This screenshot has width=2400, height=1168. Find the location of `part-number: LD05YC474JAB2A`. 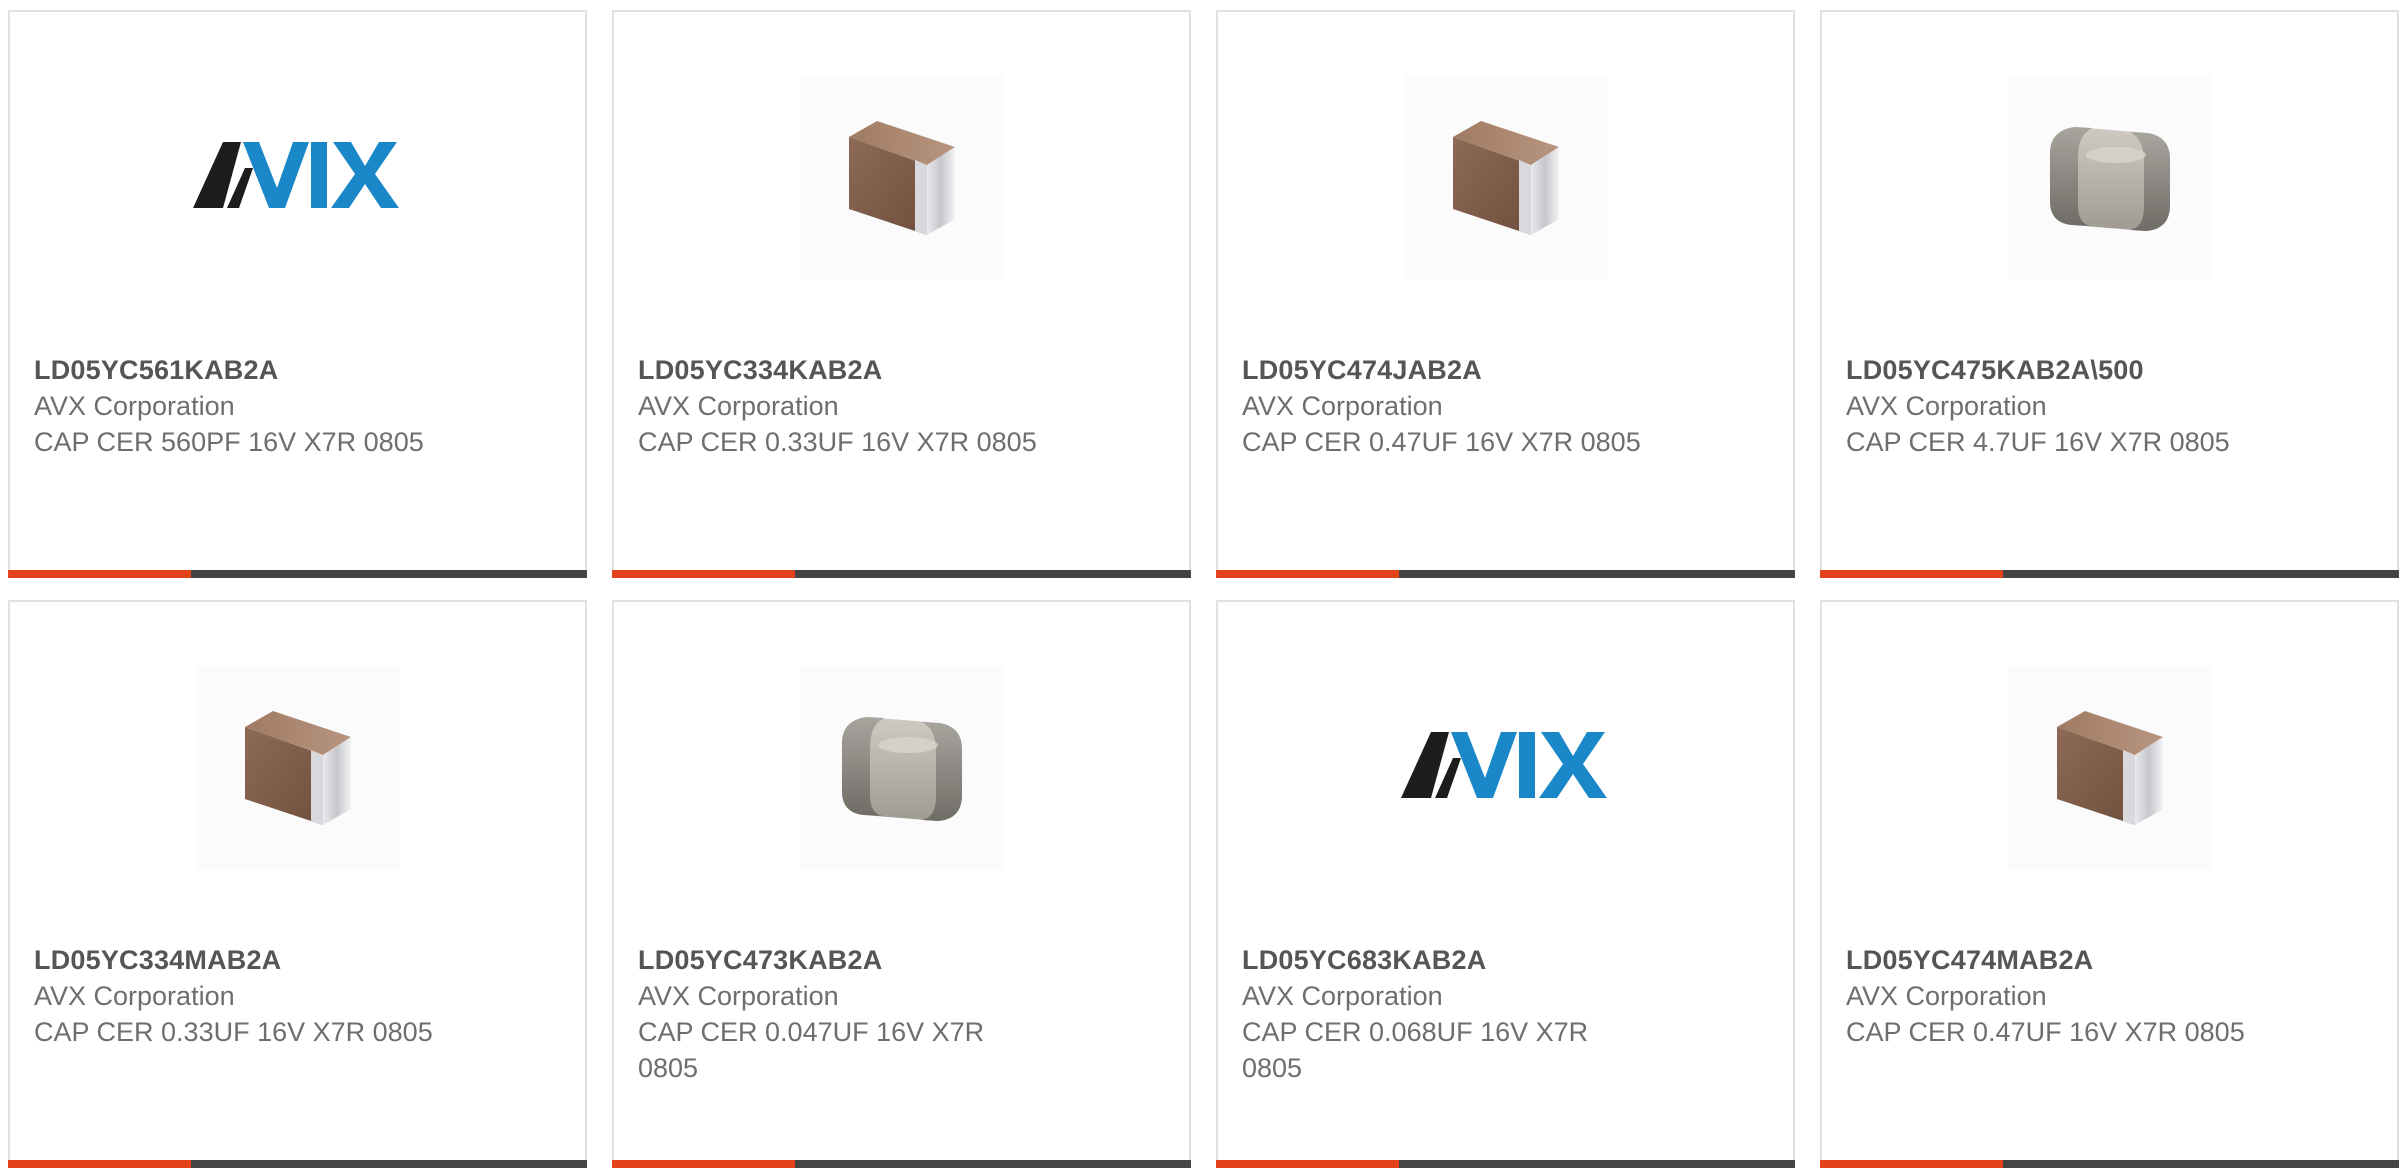

part-number: LD05YC474JAB2A is located at coordinates (1505, 370).